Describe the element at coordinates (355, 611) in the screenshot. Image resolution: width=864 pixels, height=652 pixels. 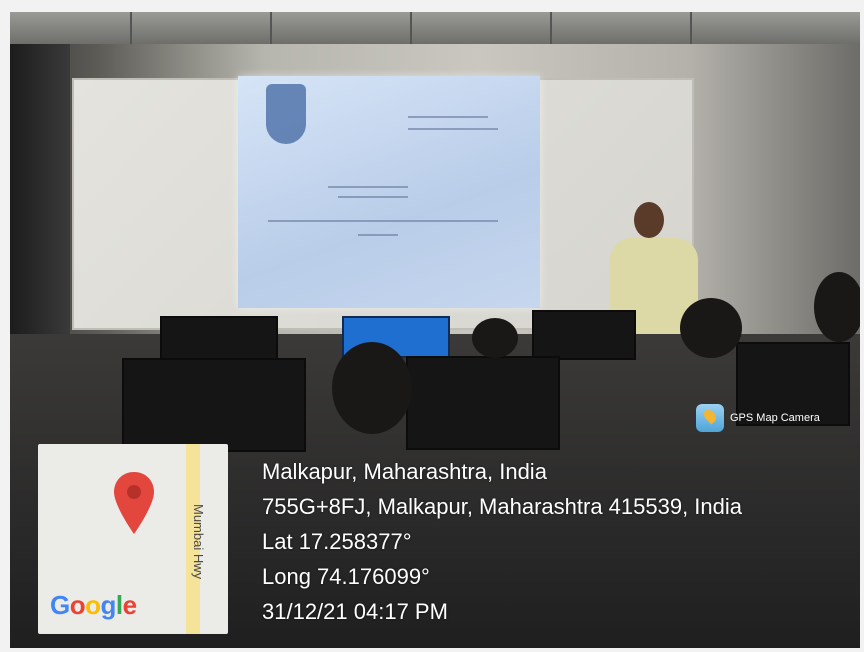
I see `timestamp: 31/12/21 04:17 PM` at that location.